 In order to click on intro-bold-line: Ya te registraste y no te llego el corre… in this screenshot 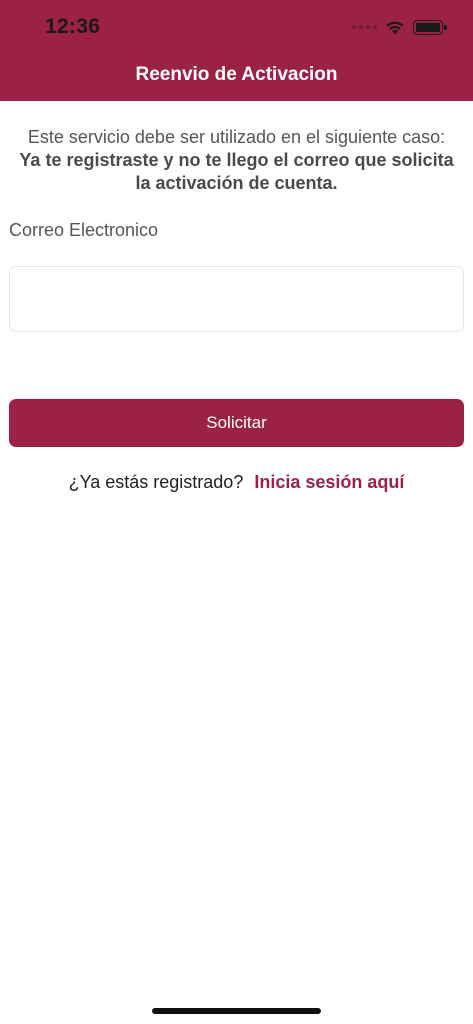, I will do `click(236, 171)`.